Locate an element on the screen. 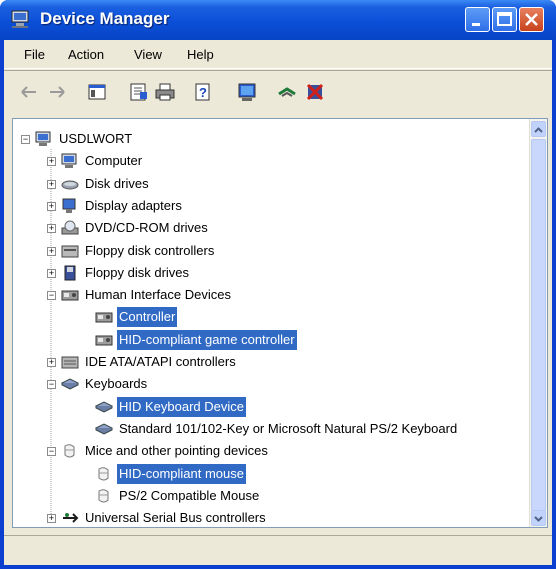  close-button is located at coordinates (531, 19).